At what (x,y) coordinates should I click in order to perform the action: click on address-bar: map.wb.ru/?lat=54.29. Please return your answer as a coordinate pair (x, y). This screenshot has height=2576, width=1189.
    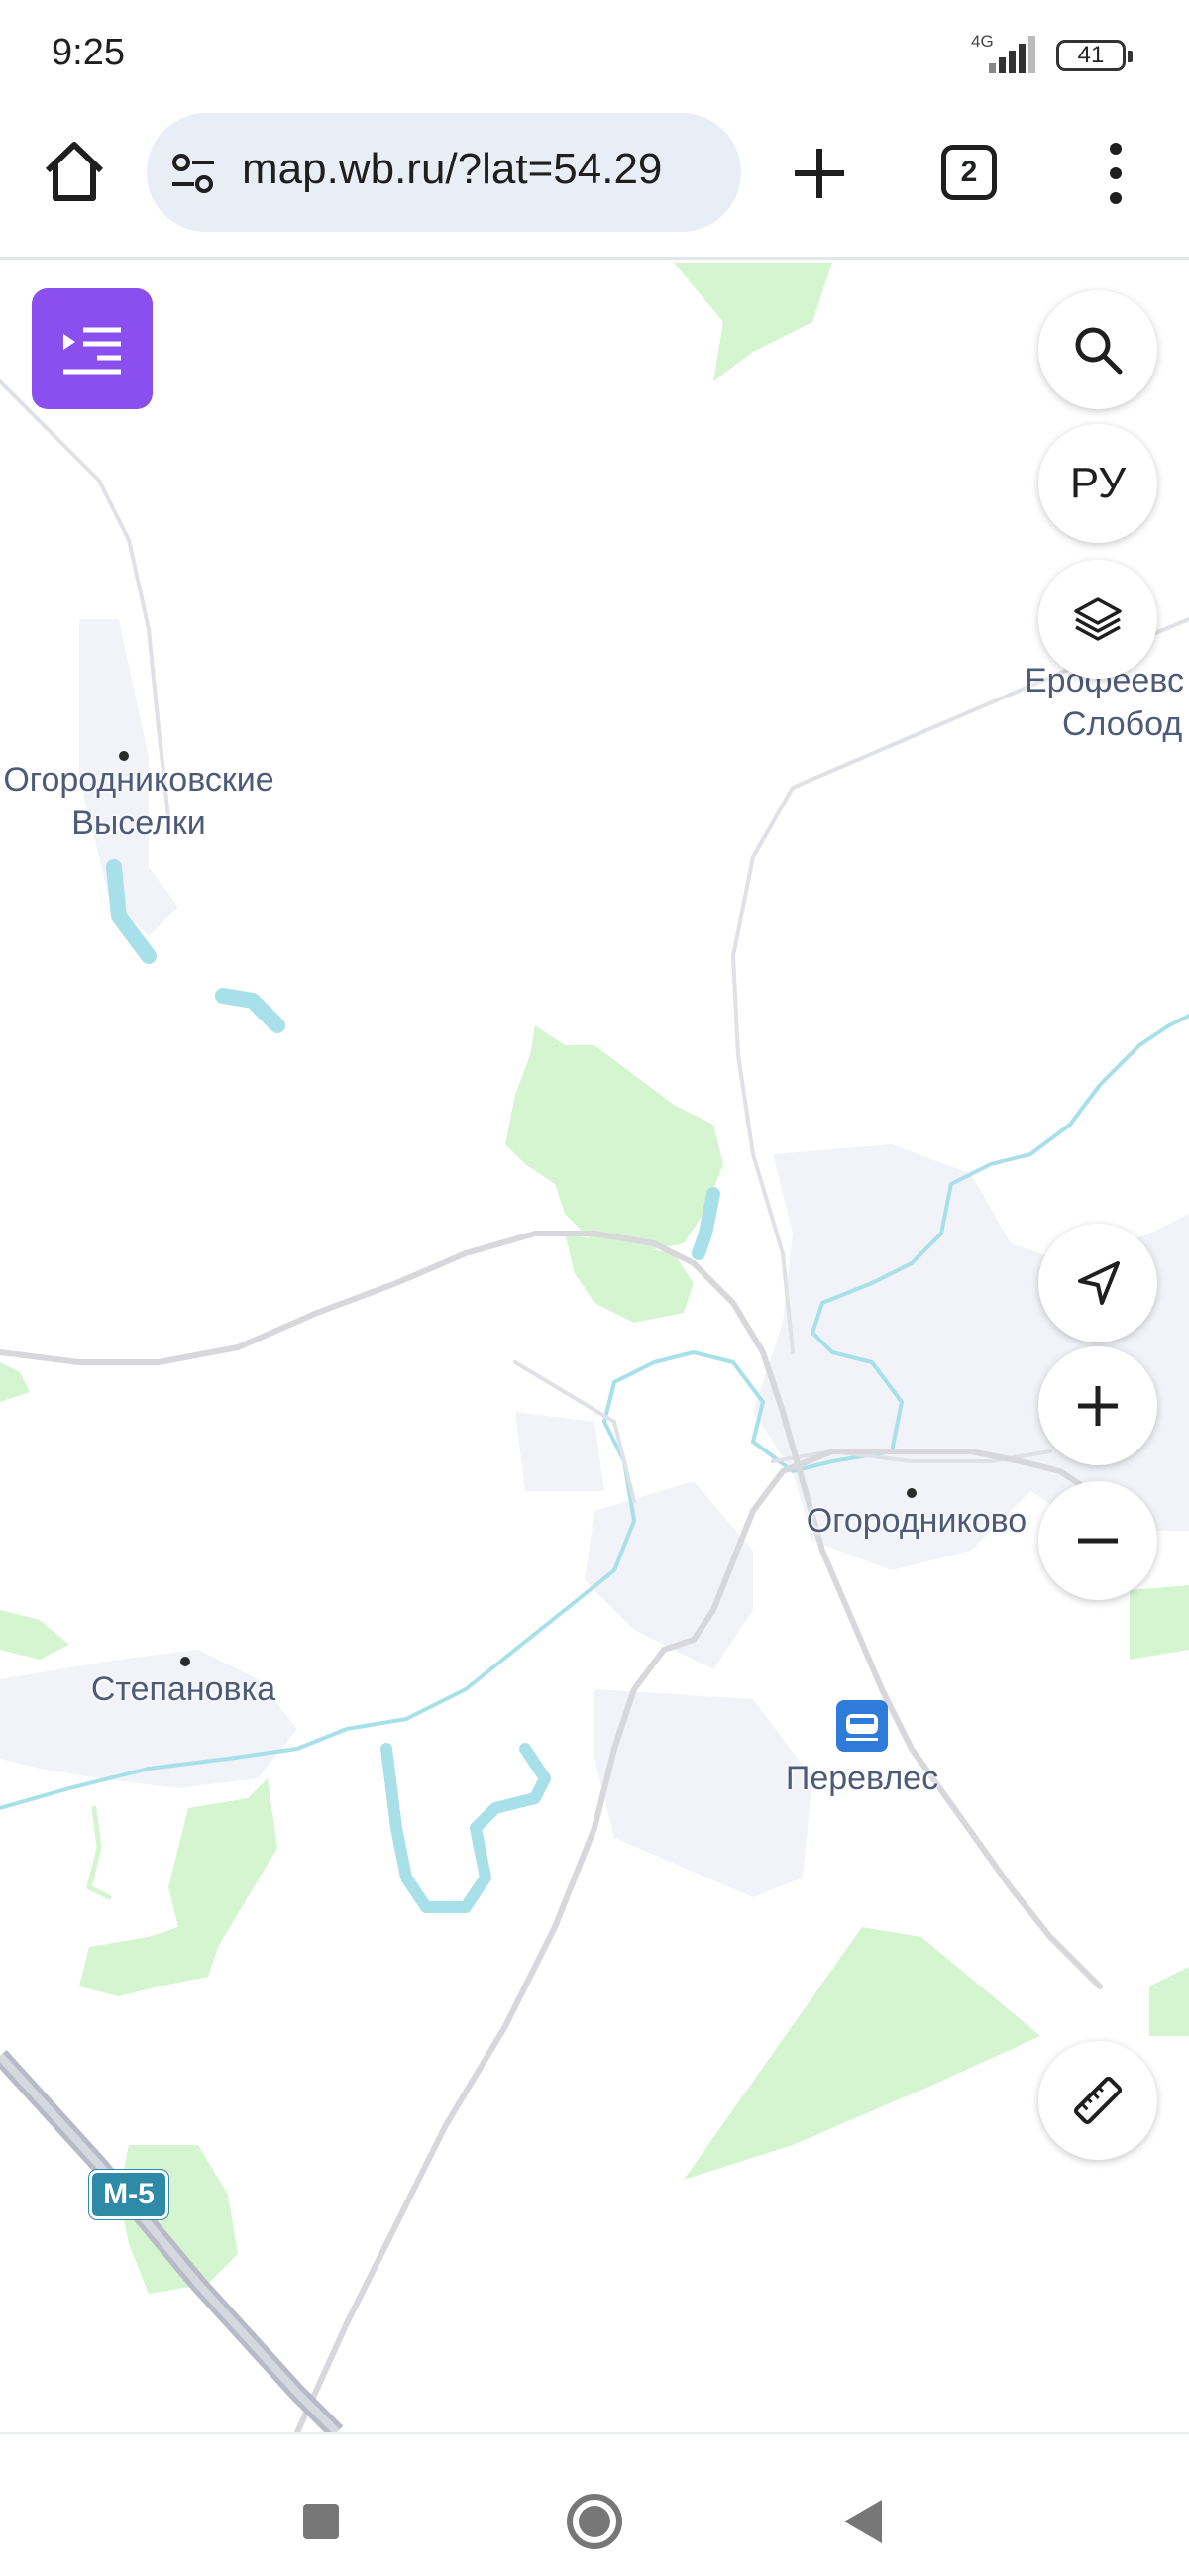
    Looking at the image, I should click on (444, 172).